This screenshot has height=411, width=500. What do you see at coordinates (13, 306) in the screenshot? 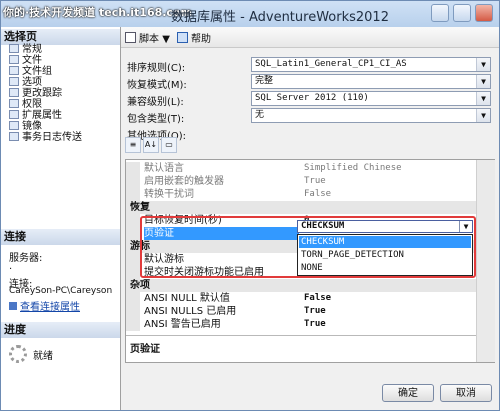
I see `connection-properties-icon` at bounding box center [13, 306].